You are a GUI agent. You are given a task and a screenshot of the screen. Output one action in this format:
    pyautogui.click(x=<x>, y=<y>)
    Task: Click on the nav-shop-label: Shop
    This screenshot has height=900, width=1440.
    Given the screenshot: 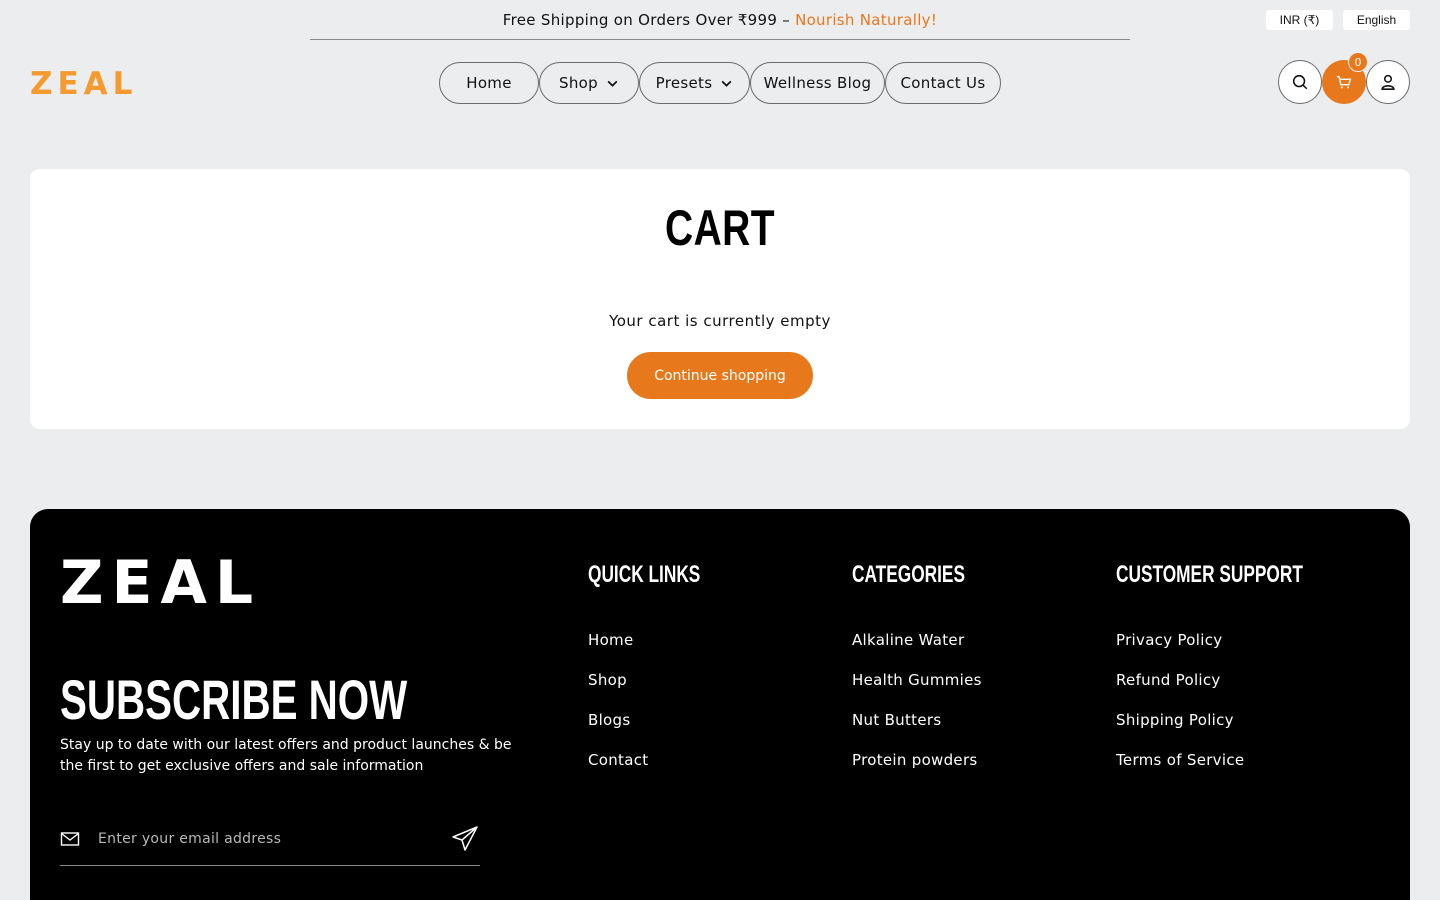 What is the action you would take?
    pyautogui.click(x=578, y=83)
    